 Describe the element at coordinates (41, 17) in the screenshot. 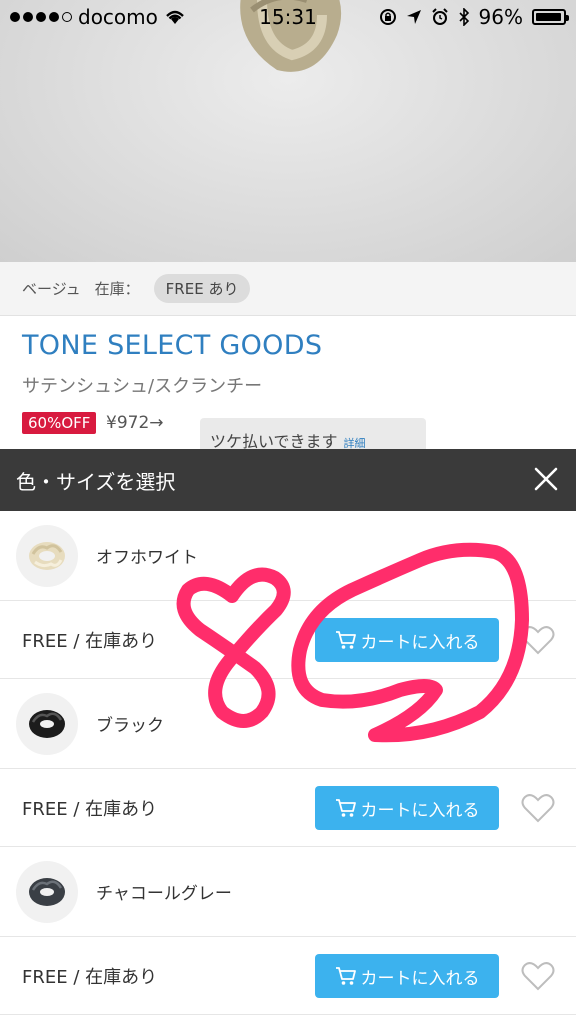

I see `signal-strength-icon` at that location.